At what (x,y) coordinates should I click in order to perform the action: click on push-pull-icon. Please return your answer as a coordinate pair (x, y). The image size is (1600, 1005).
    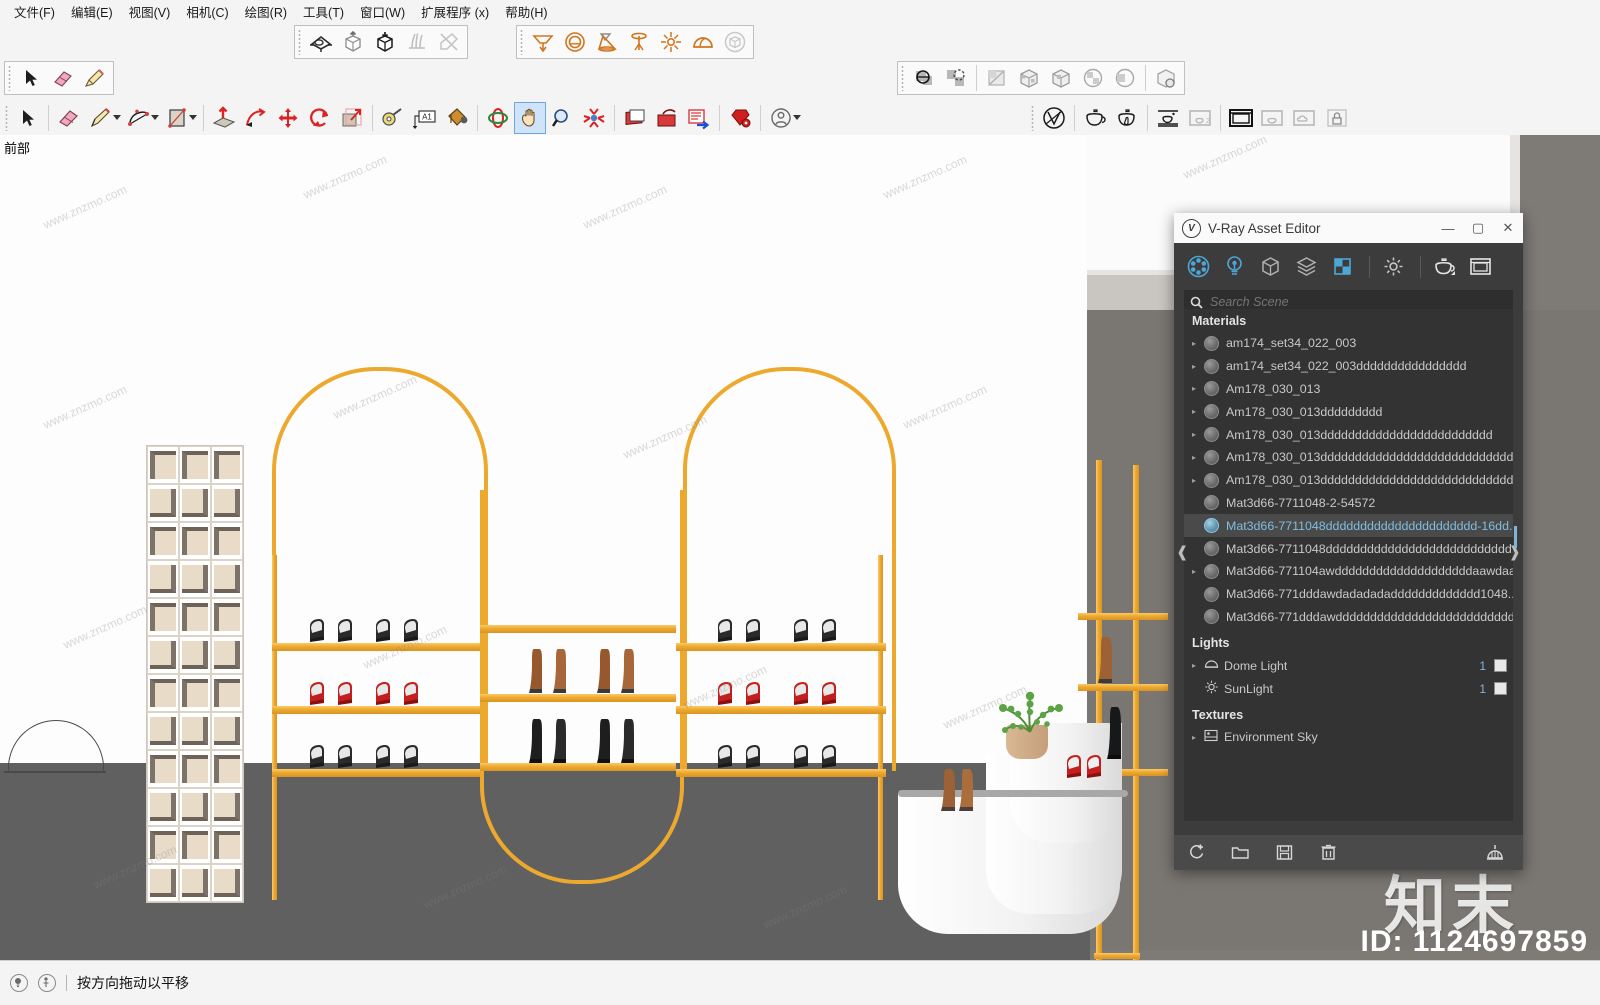
    Looking at the image, I should click on (224, 118).